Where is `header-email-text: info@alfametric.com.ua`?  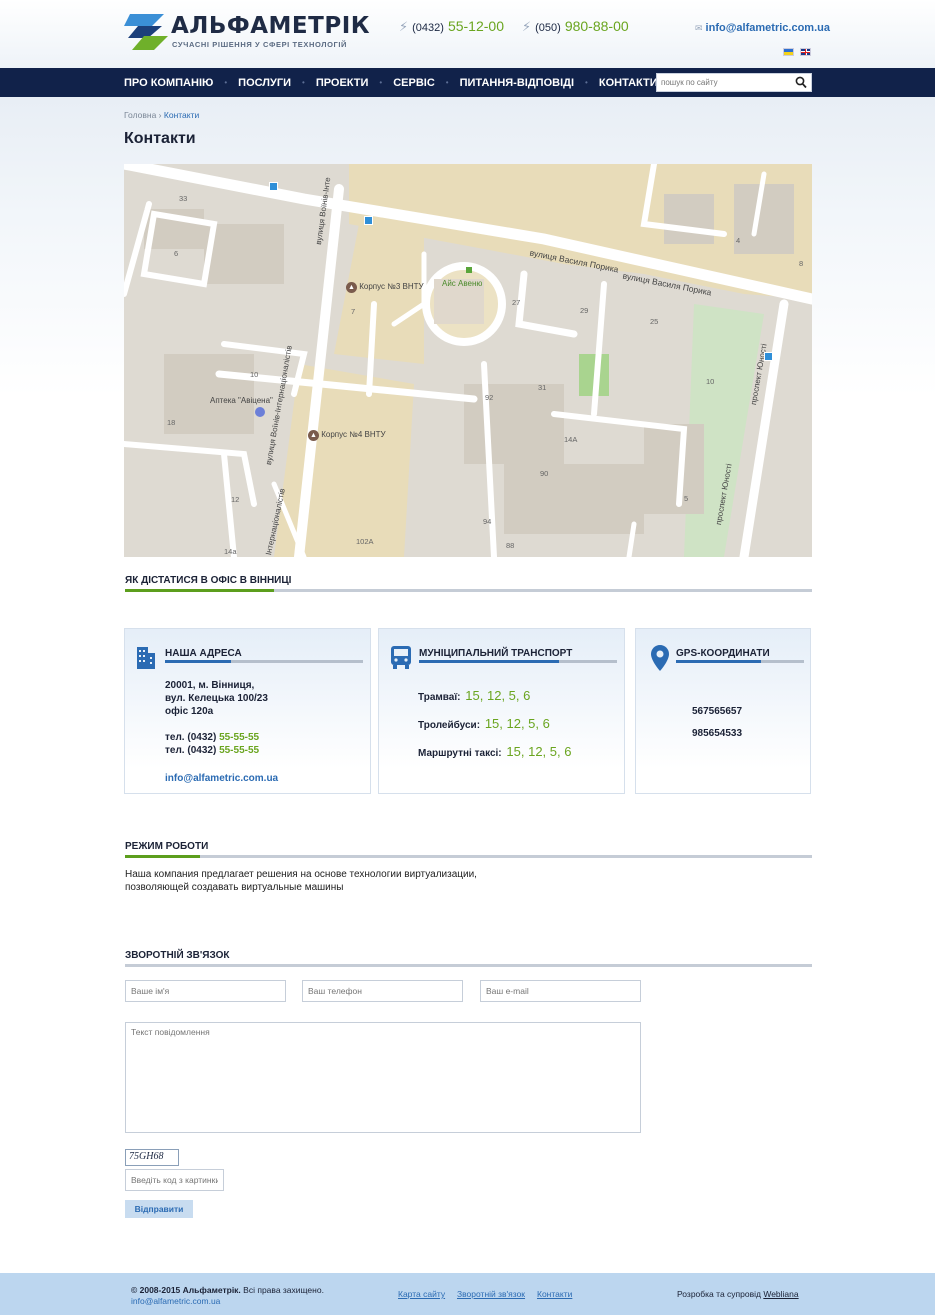
header-email-text: info@alfametric.com.ua is located at coordinates (768, 28).